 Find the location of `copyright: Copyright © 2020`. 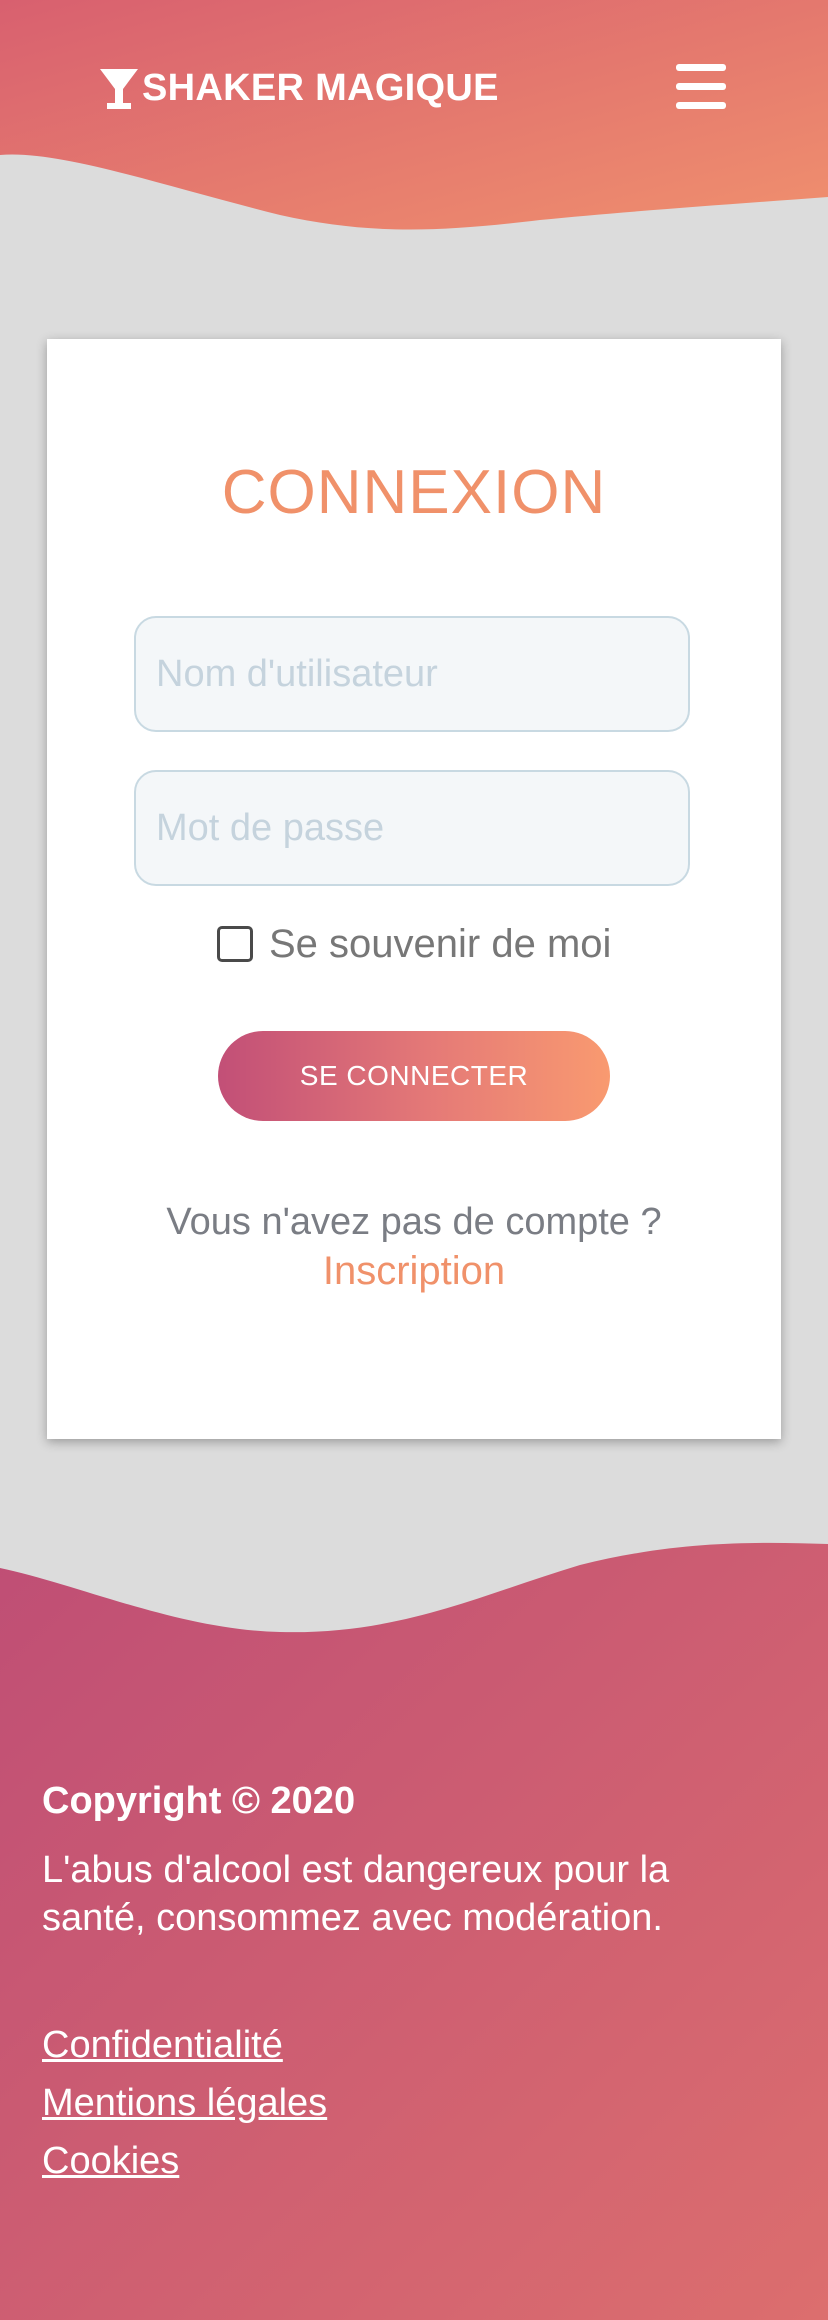

copyright: Copyright © 2020 is located at coordinates (199, 1801).